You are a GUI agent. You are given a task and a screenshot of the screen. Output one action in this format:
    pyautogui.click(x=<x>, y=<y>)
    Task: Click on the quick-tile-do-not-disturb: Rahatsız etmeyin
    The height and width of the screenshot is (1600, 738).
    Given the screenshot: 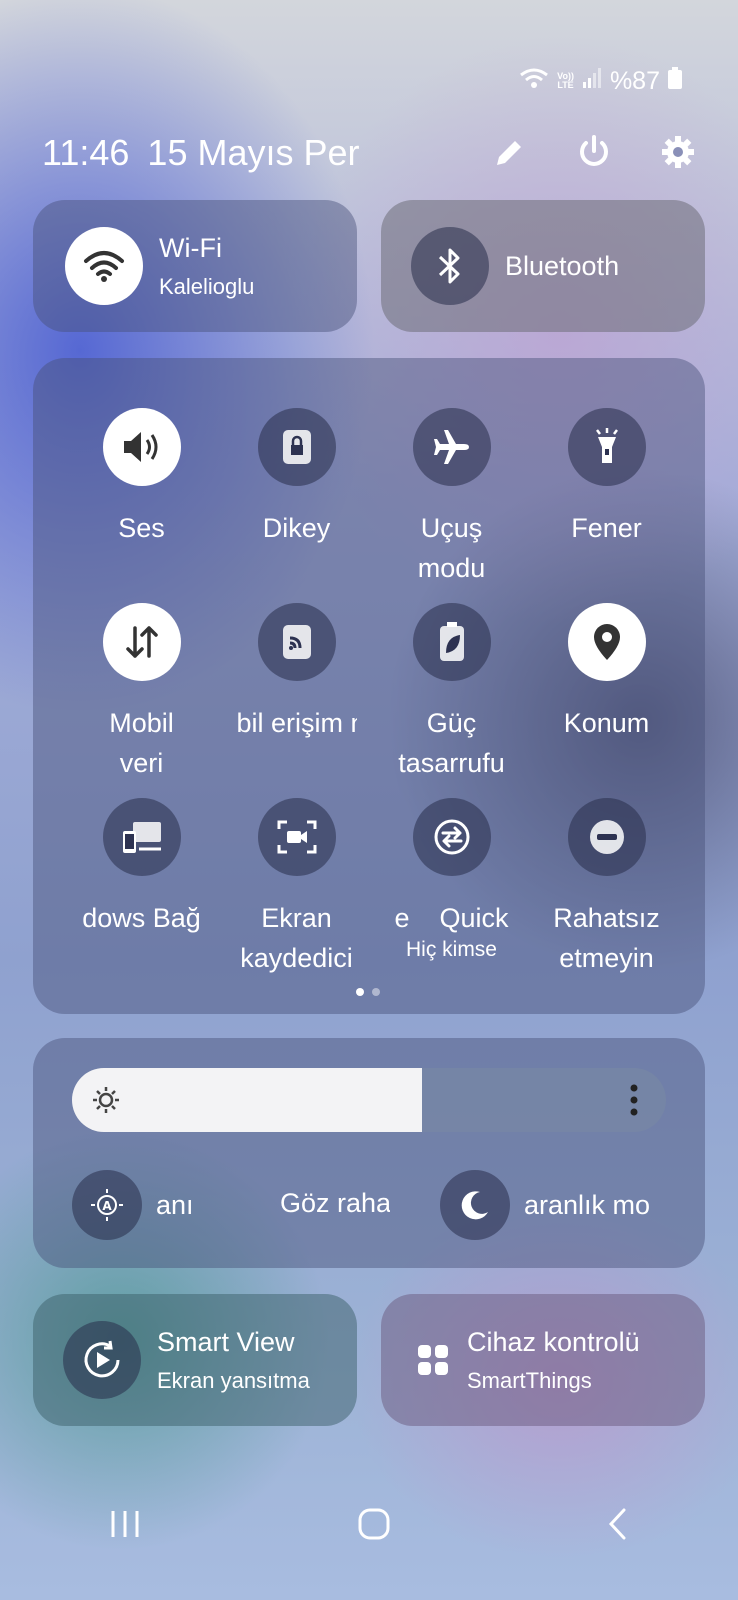 What is the action you would take?
    pyautogui.click(x=606, y=888)
    